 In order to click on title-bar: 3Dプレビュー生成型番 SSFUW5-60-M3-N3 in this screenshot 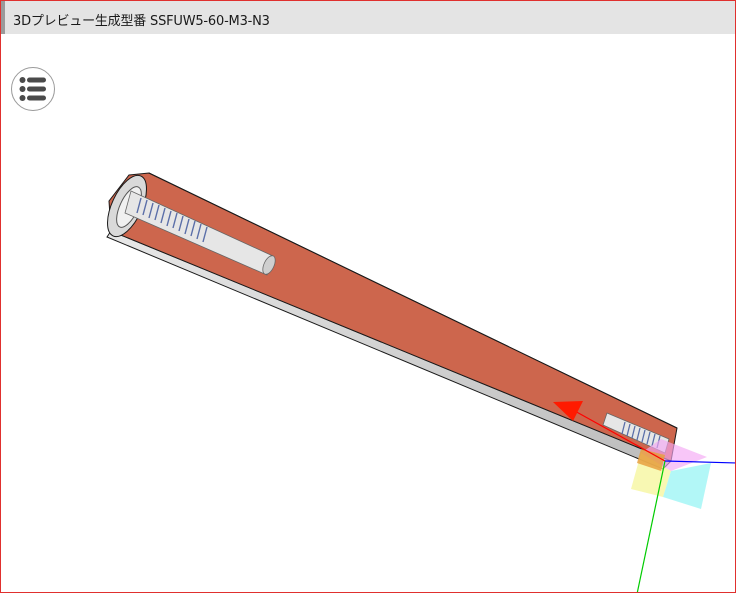, I will do `click(368, 17)`.